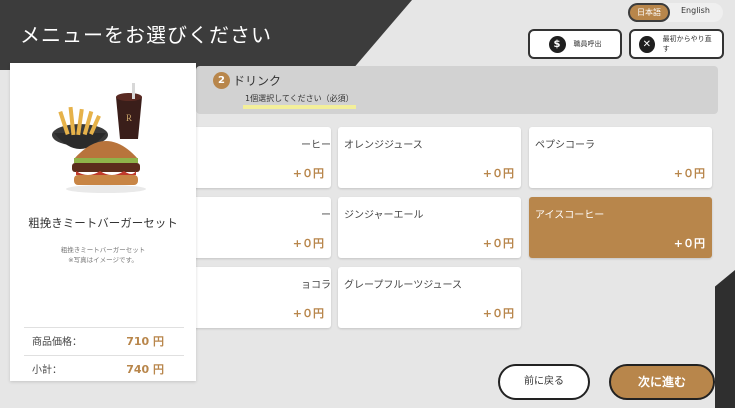 The width and height of the screenshot is (735, 408). Describe the element at coordinates (299, 101) in the screenshot. I see `step-instruction: 1個選択してください（必須）` at that location.